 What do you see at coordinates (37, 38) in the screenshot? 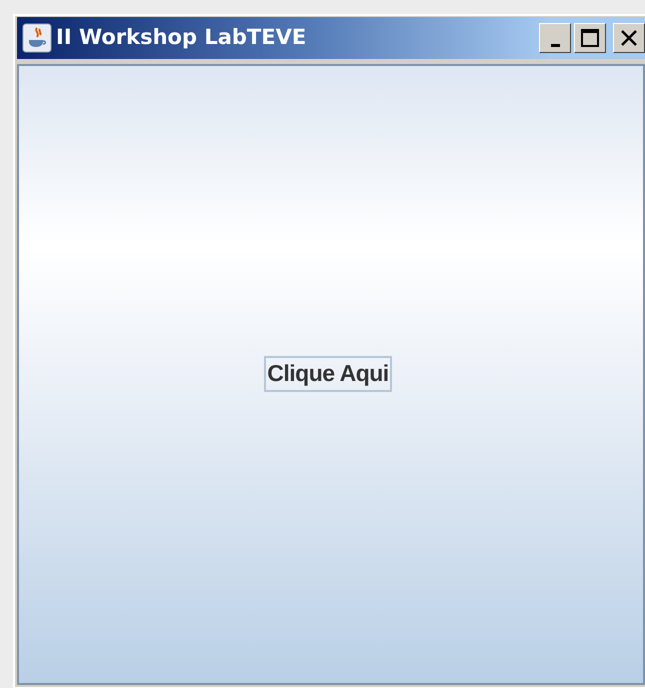
I see `coffee-cup-icon` at bounding box center [37, 38].